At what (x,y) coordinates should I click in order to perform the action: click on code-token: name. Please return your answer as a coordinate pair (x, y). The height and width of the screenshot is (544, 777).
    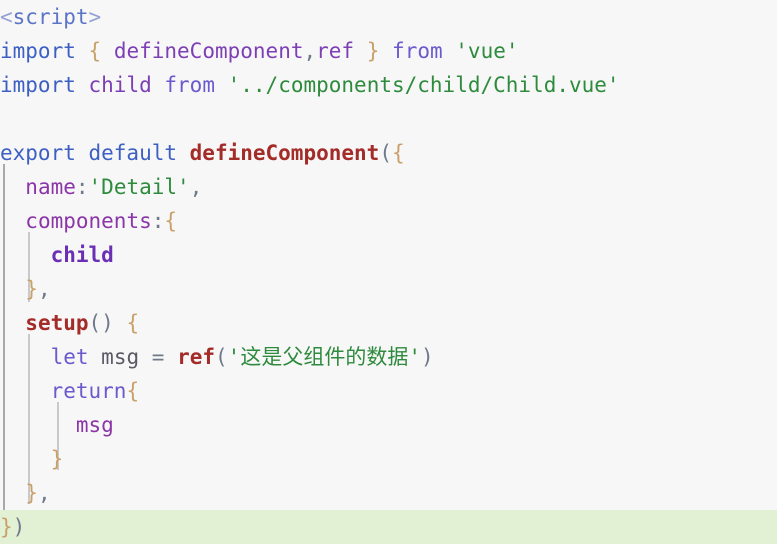
    Looking at the image, I should click on (50, 187).